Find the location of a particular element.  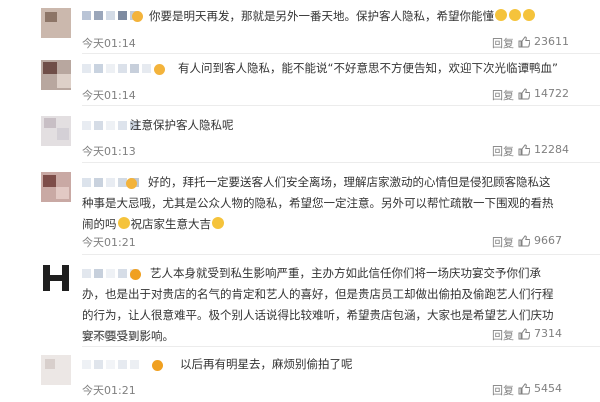

like-button: 12284 is located at coordinates (543, 149).